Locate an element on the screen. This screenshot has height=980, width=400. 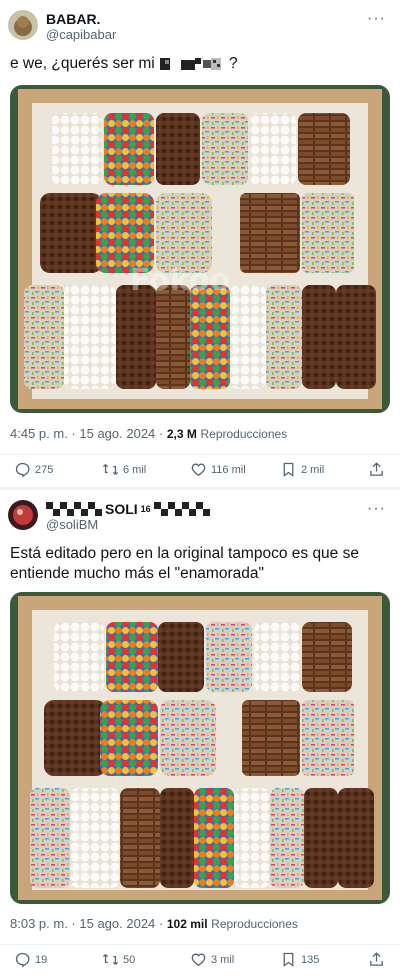
bookmark-count: 135 is located at coordinates (310, 959).